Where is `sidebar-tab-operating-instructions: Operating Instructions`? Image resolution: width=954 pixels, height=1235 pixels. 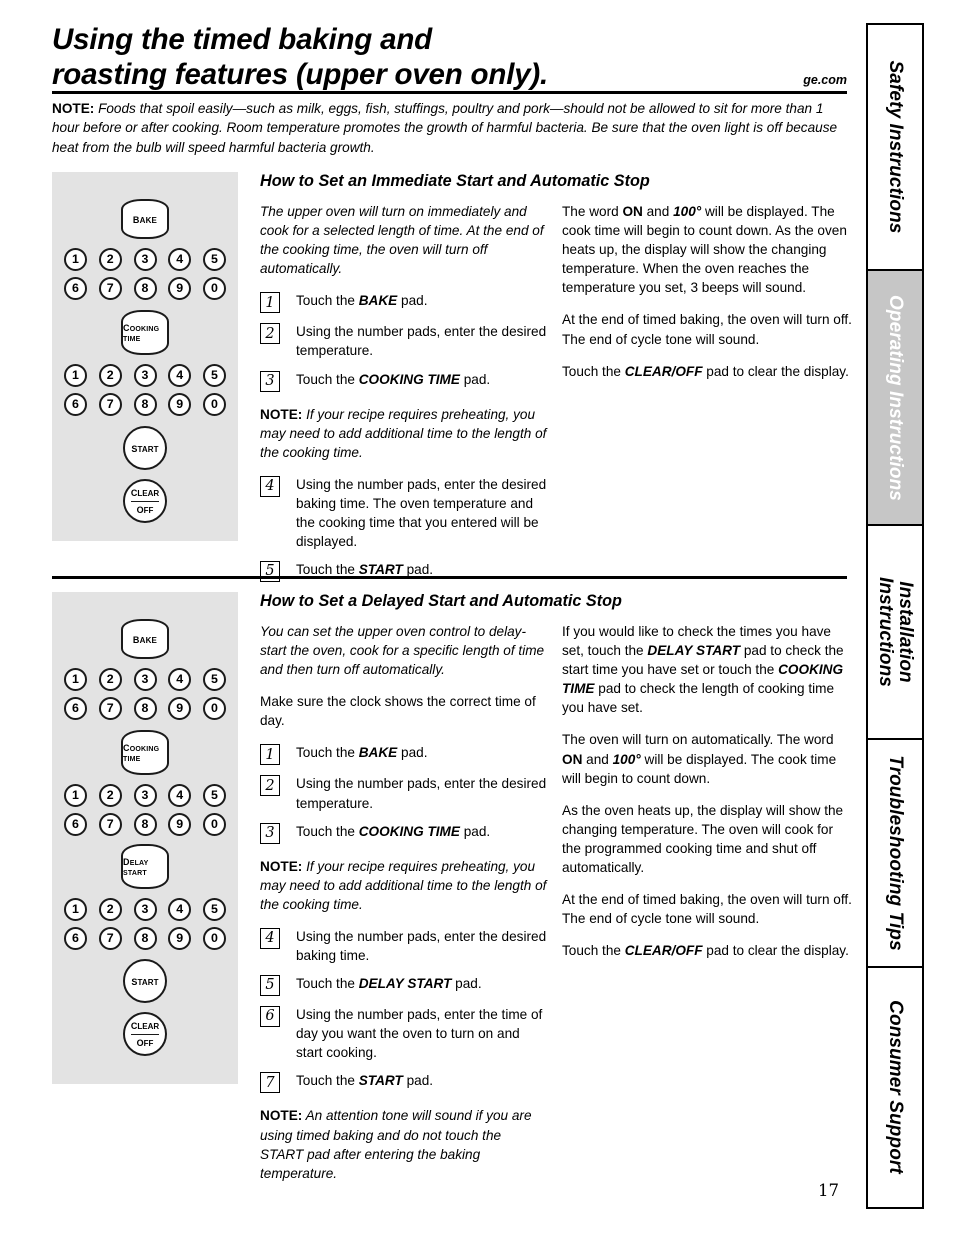
sidebar-tab-operating-instructions: Operating Instructions is located at coordinates (895, 398).